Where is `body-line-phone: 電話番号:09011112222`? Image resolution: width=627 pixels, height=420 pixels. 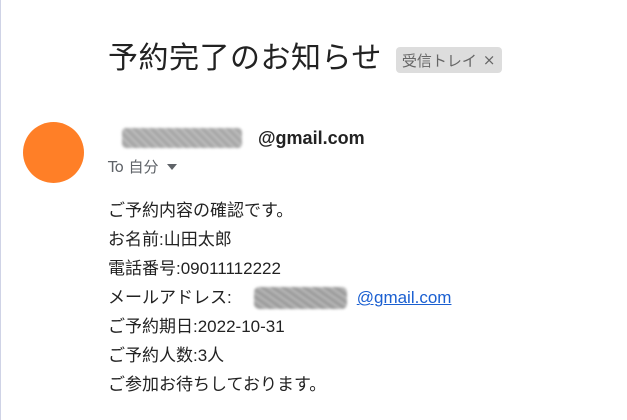 body-line-phone: 電話番号:09011112222 is located at coordinates (194, 268).